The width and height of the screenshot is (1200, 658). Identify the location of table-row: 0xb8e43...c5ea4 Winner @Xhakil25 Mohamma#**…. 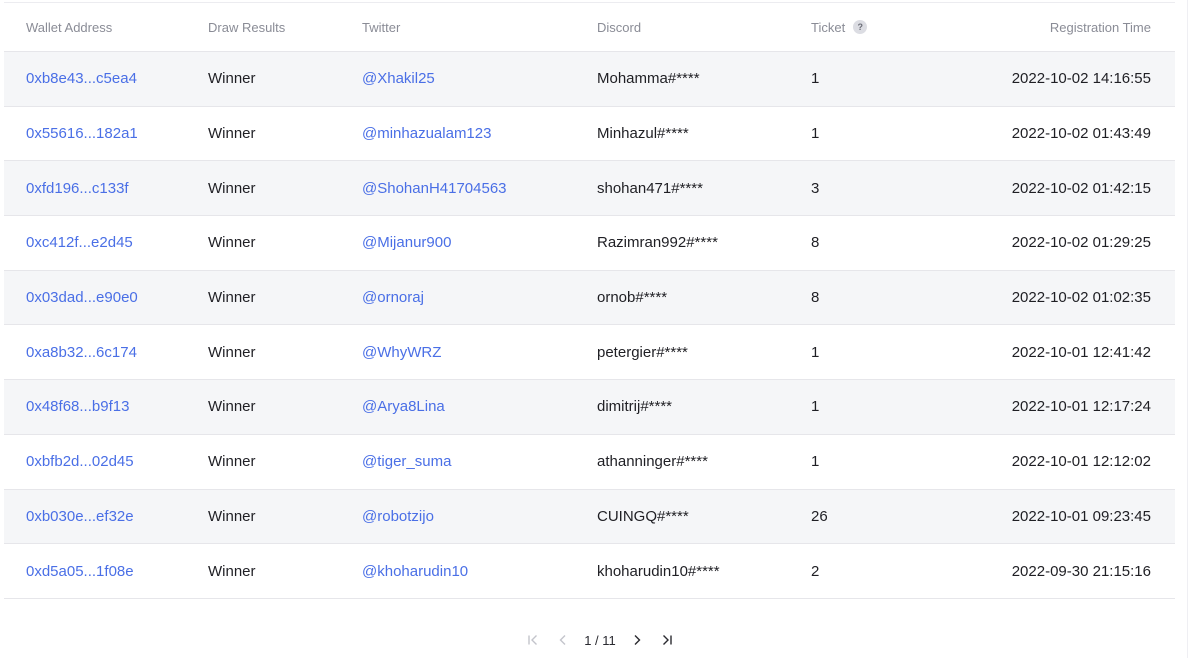
(589, 79).